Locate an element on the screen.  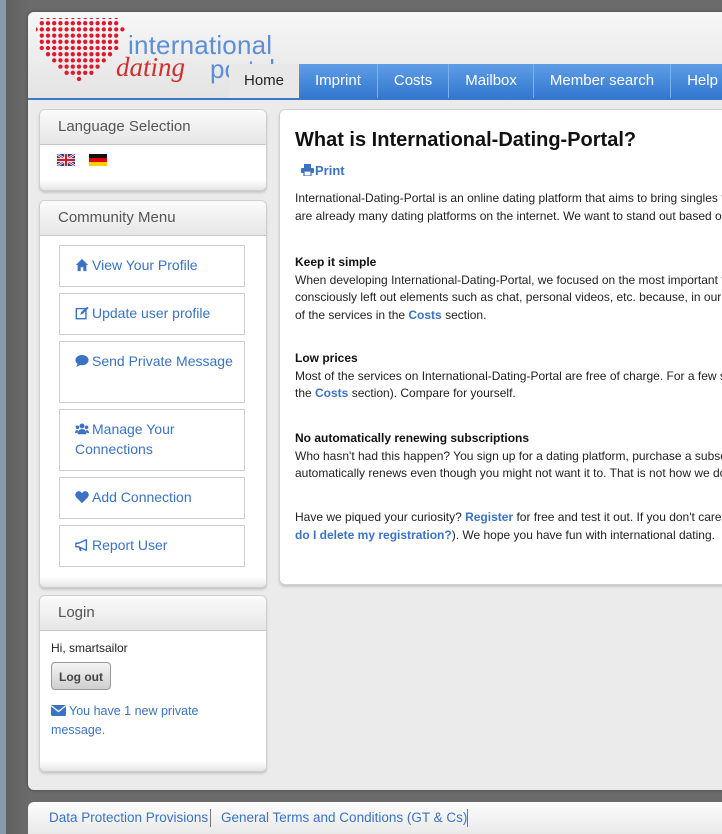
send-private-message-button: Send Private Message is located at coordinates (152, 372).